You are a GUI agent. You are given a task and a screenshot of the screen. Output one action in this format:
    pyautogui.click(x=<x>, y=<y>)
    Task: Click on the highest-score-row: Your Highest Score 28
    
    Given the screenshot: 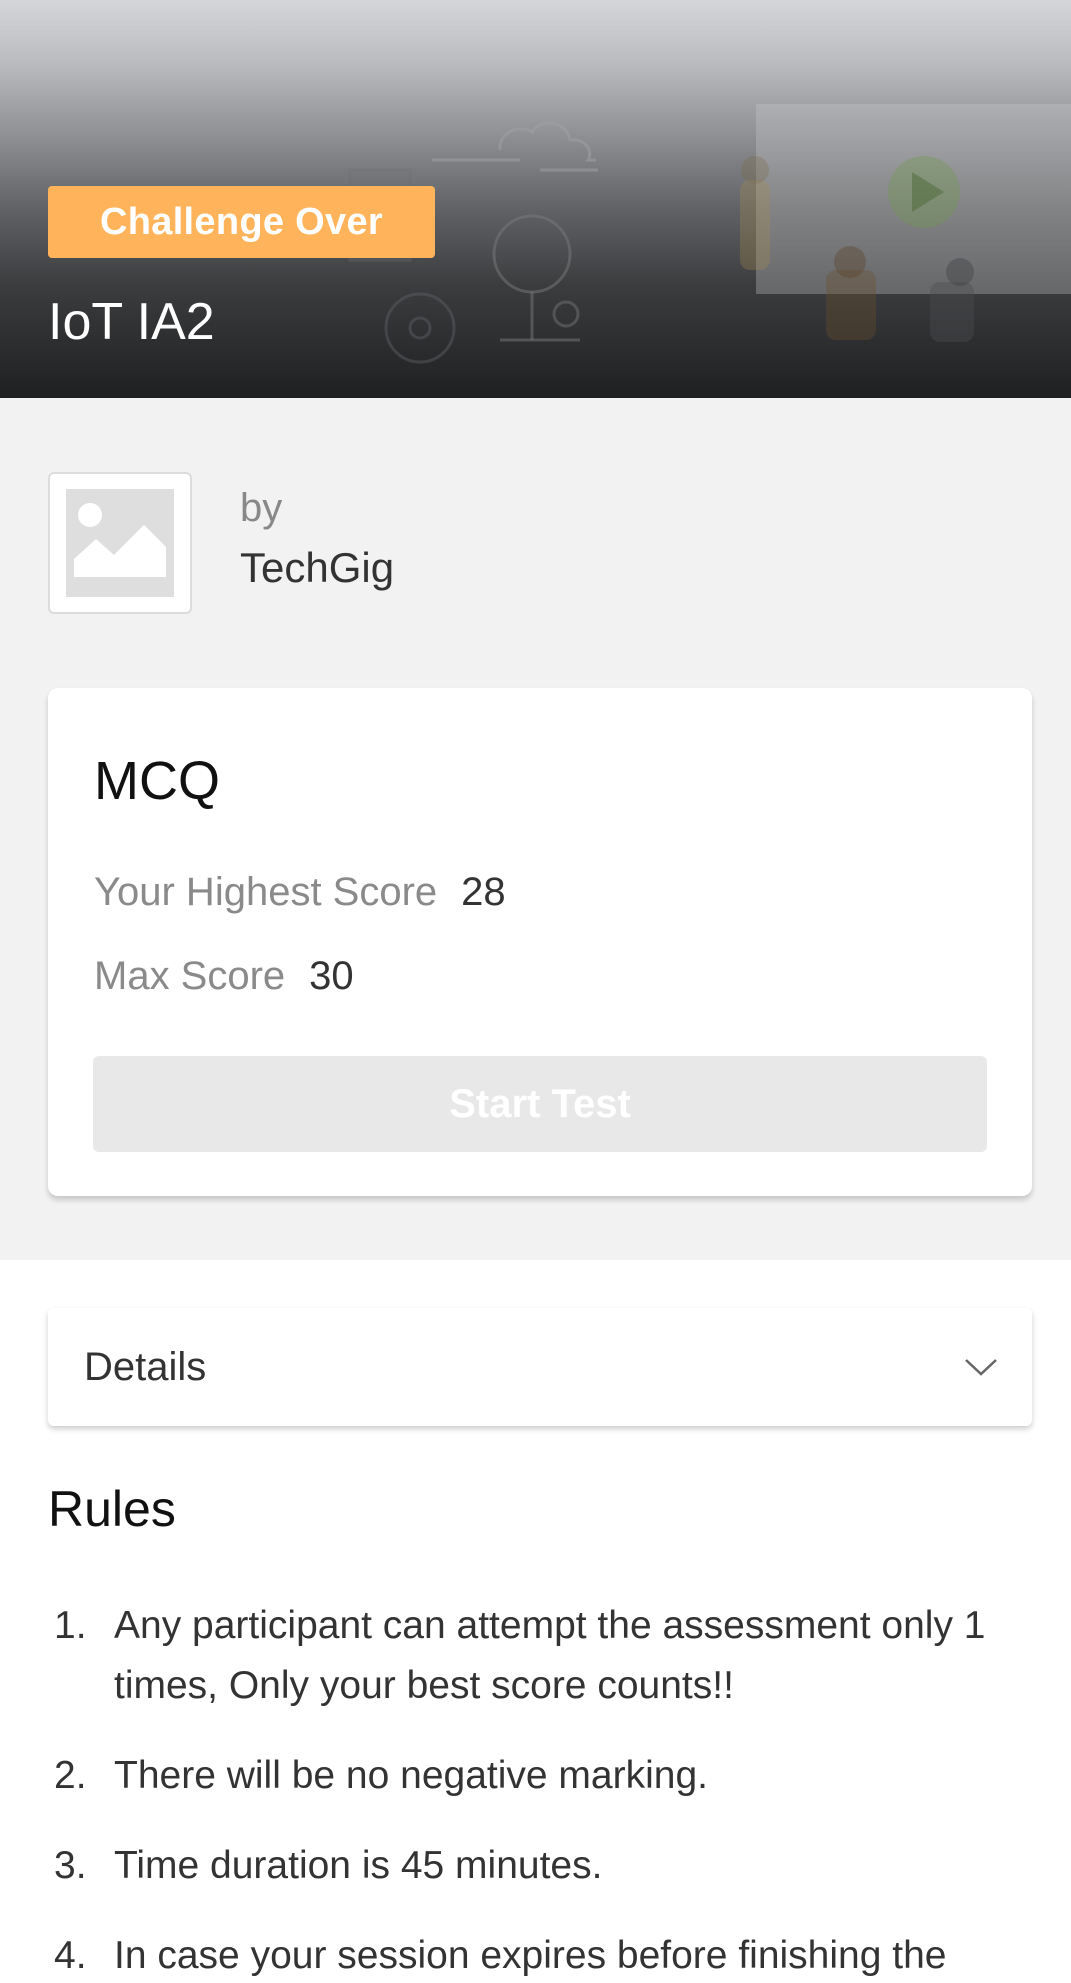 What is the action you would take?
    pyautogui.click(x=300, y=892)
    